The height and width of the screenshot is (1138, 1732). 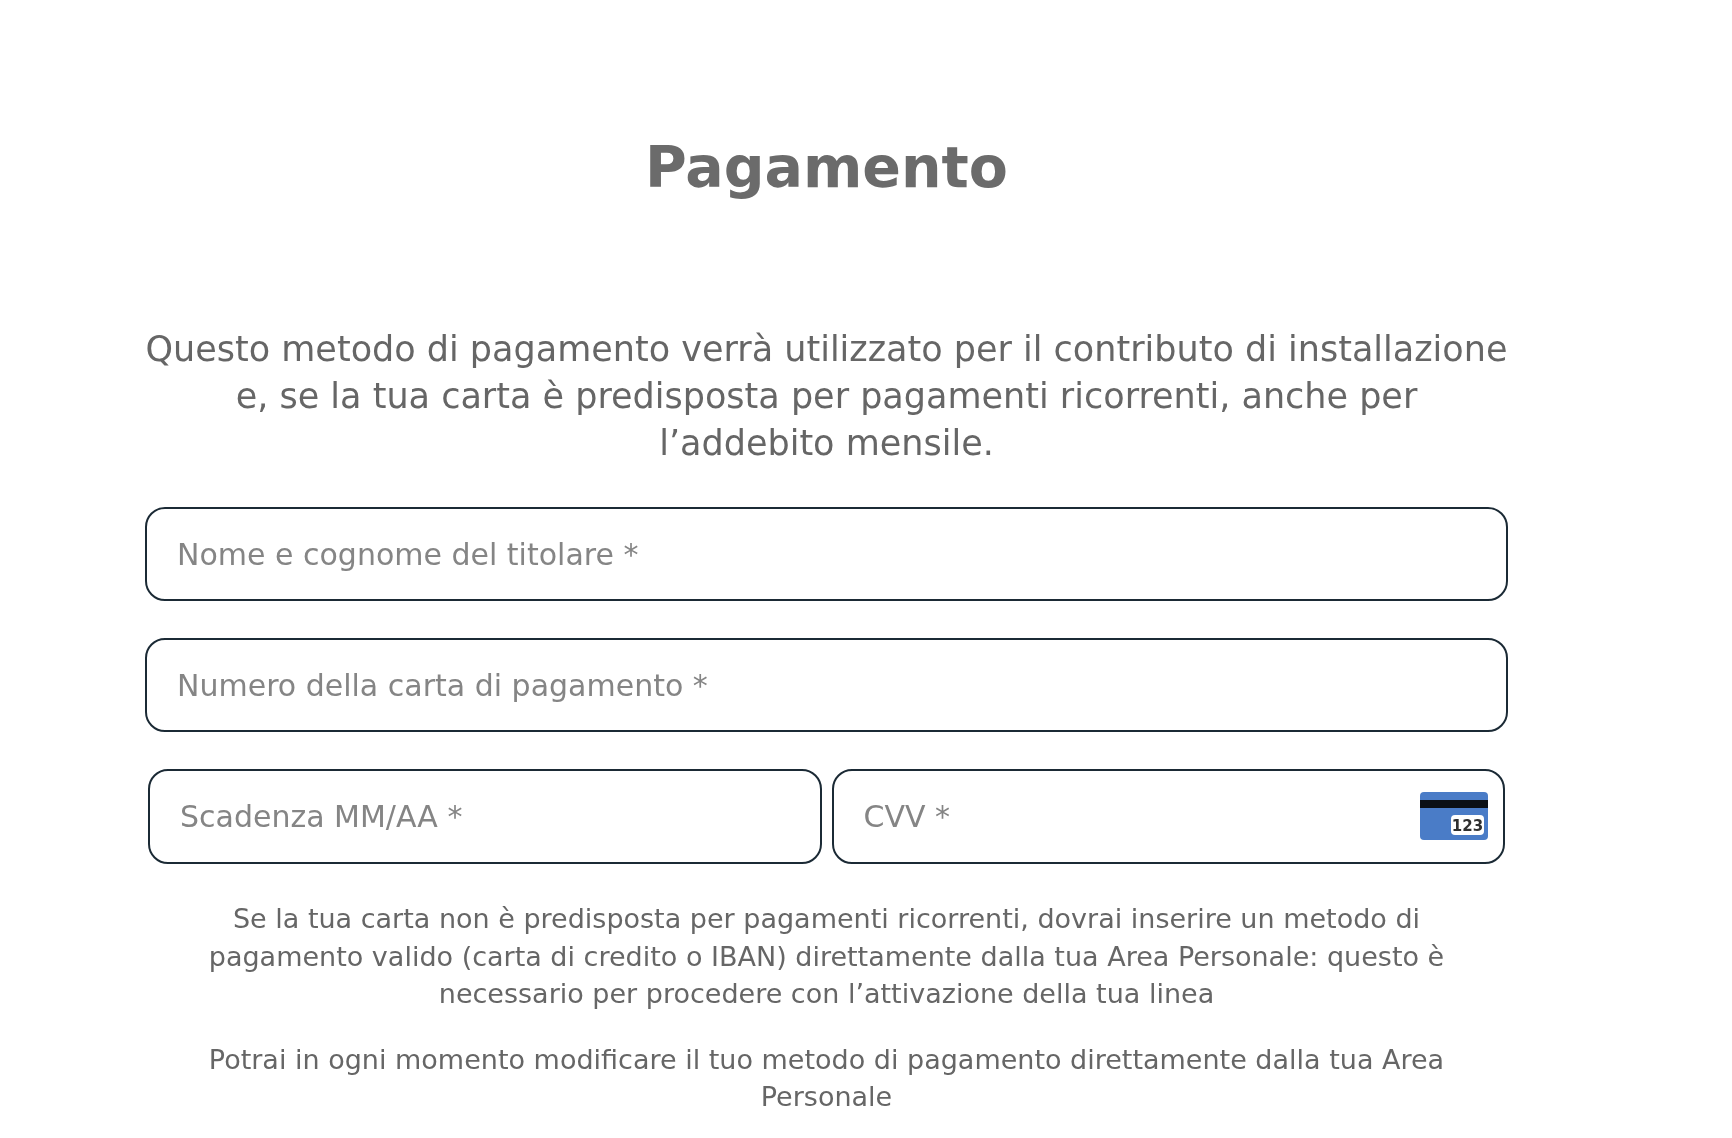 I want to click on input-field: Numero della carta di pagamento *, so click(x=826, y=685).